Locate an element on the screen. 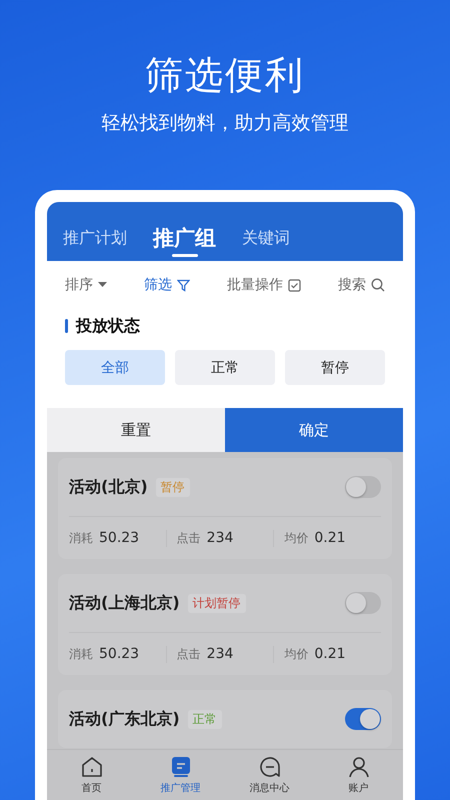  campaign-name: 活动(北京) is located at coordinates (108, 487).